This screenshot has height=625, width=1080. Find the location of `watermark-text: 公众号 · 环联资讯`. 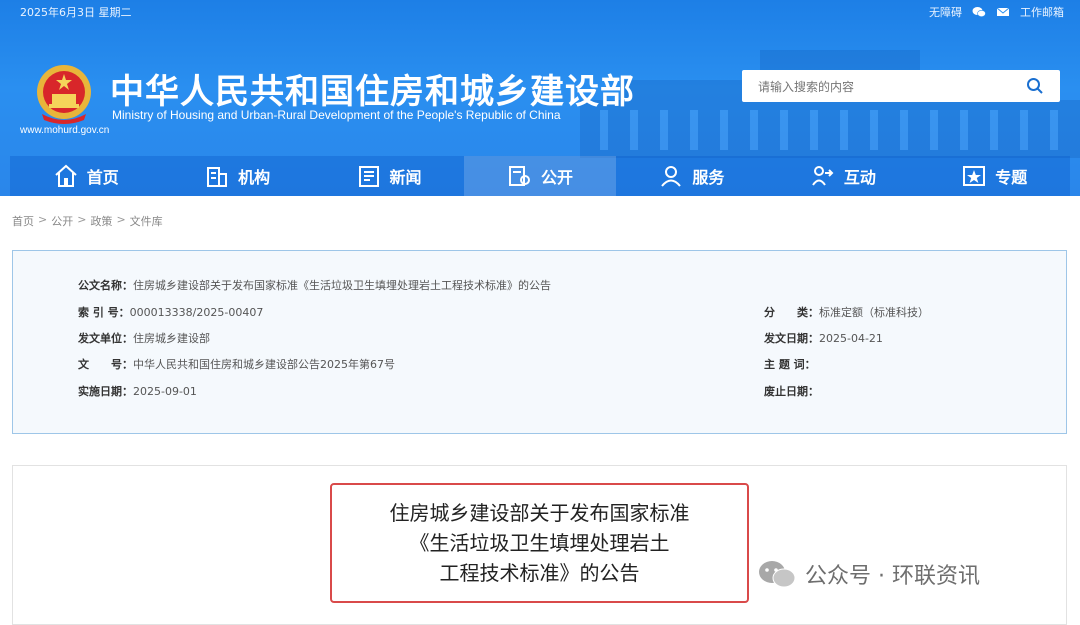

watermark-text: 公众号 · 环联资讯 is located at coordinates (892, 576).